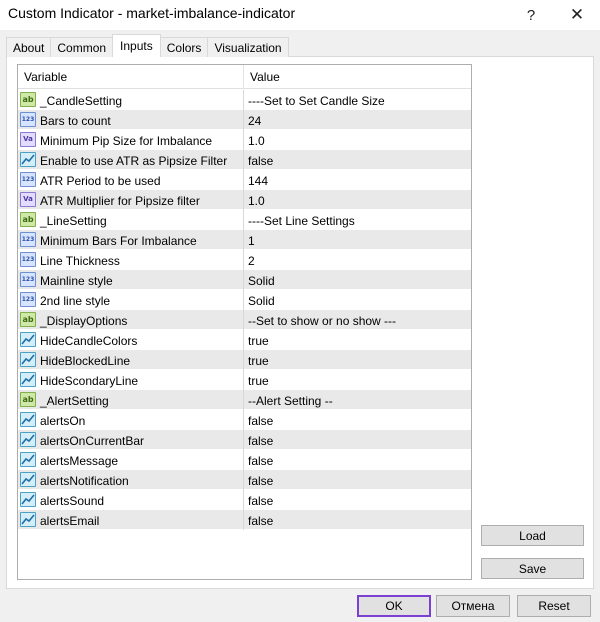  I want to click on variable-value: 144, so click(258, 181).